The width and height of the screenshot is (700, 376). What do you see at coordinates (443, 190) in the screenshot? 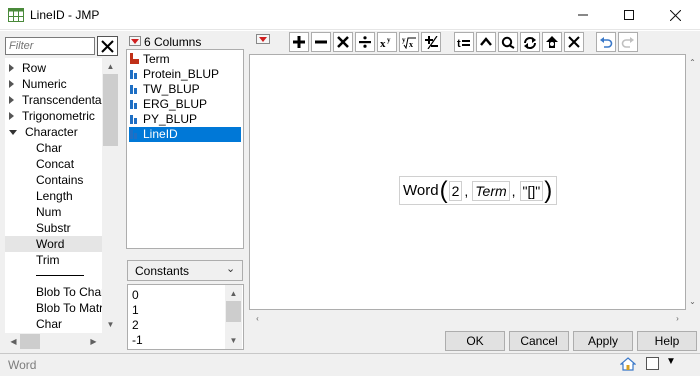
I see `open-paren: (` at bounding box center [443, 190].